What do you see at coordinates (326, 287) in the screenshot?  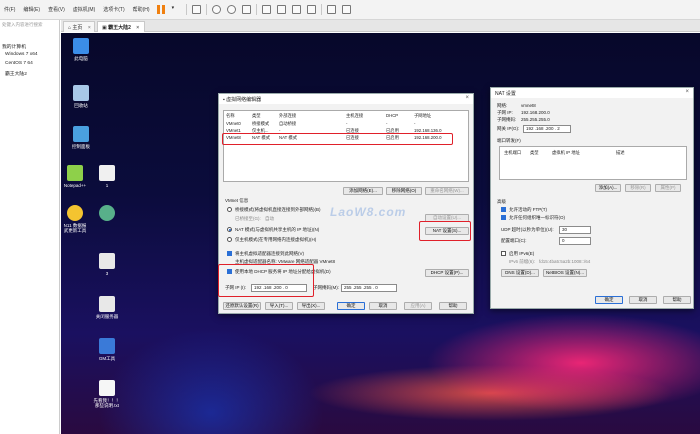 I see `subnet-mask-label: 子网掩码(M):` at bounding box center [326, 287].